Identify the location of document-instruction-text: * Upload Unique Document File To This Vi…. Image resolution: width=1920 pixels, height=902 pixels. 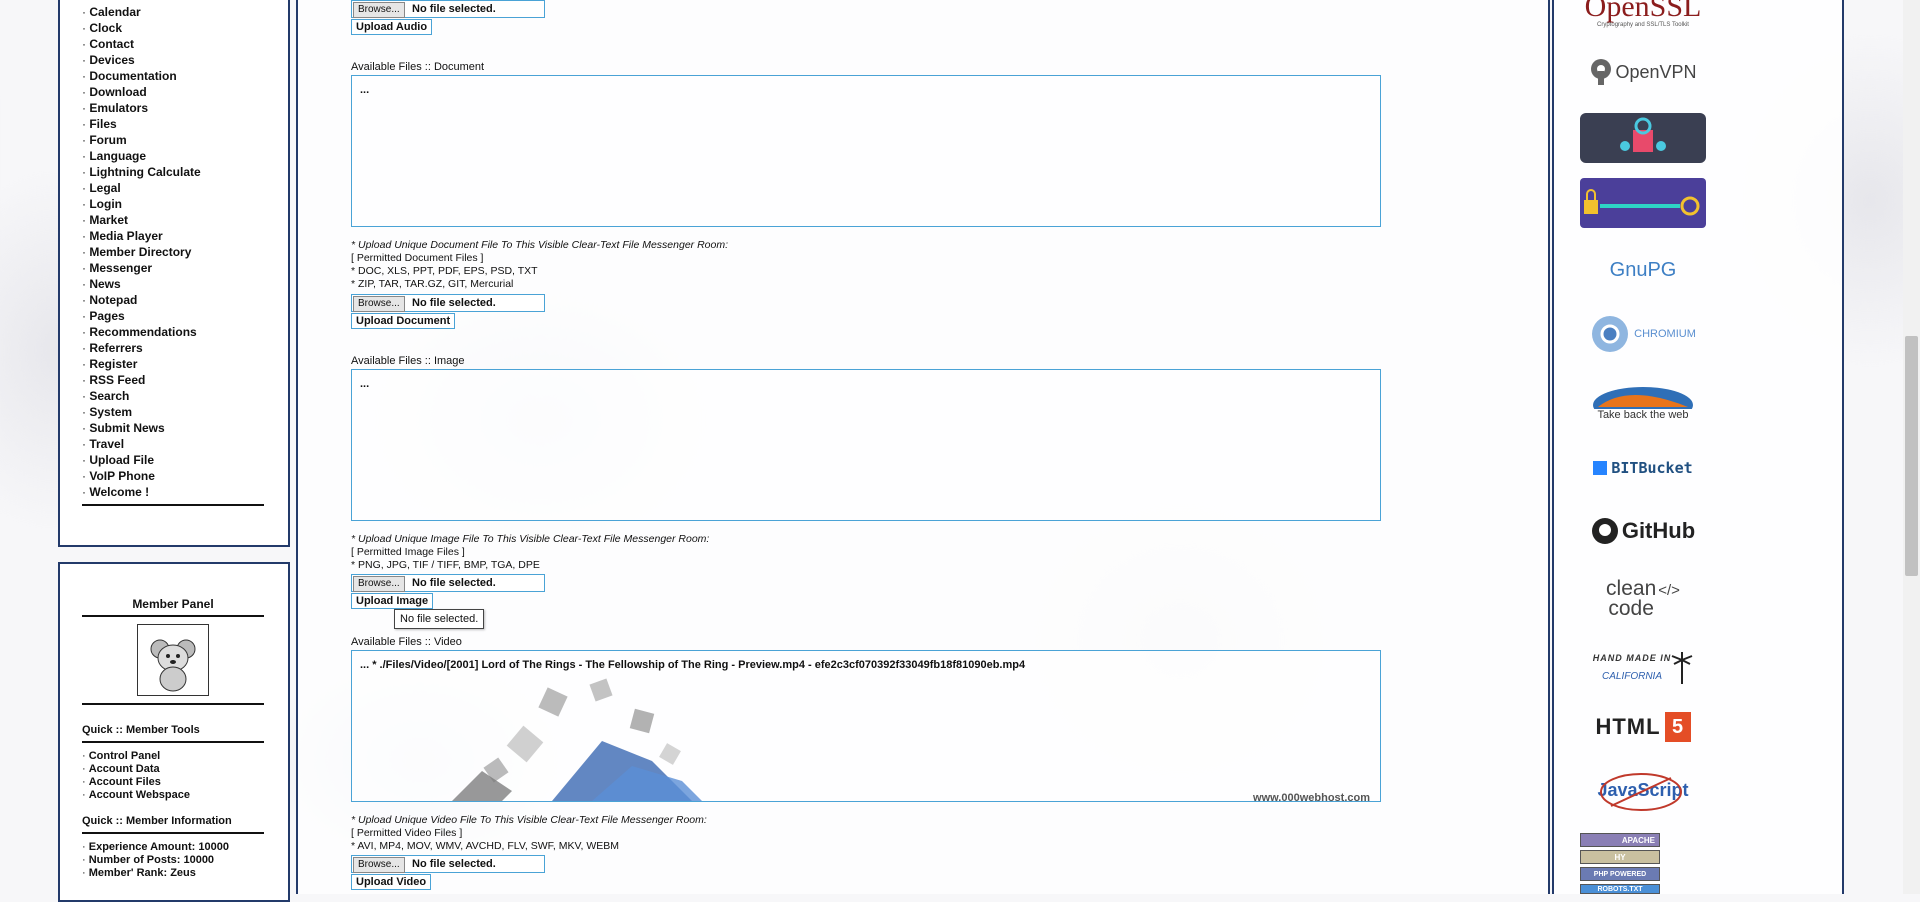
(540, 245).